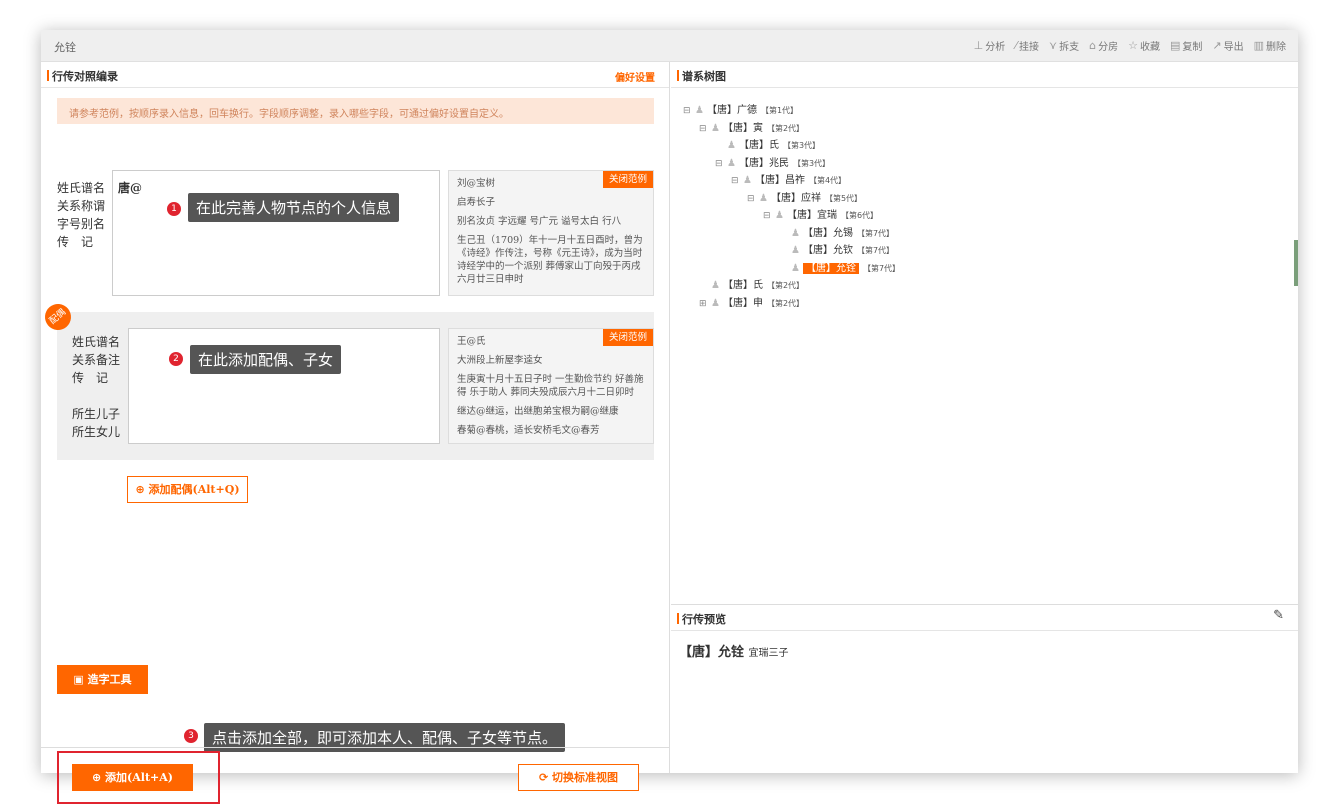  I want to click on panel-title: 行传对照编录, so click(85, 76).